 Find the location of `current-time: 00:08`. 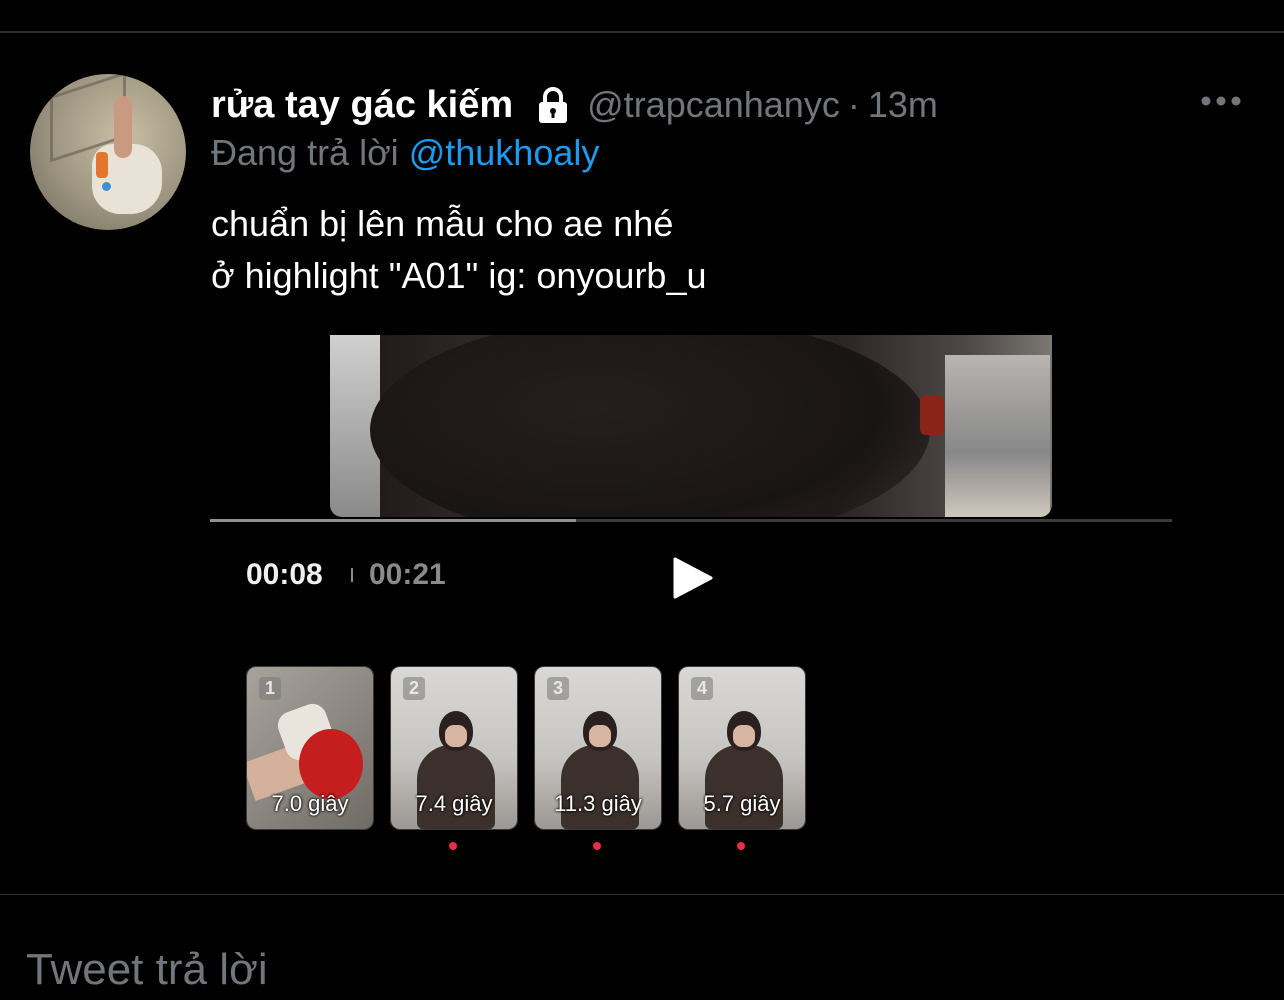

current-time: 00:08 is located at coordinates (284, 574).